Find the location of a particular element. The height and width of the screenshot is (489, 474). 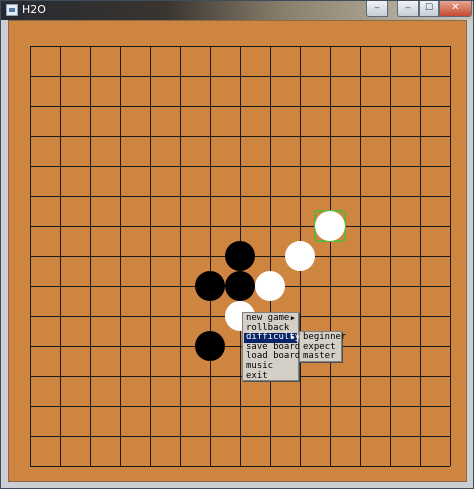

menu-item-exit: exit is located at coordinates (270, 376).